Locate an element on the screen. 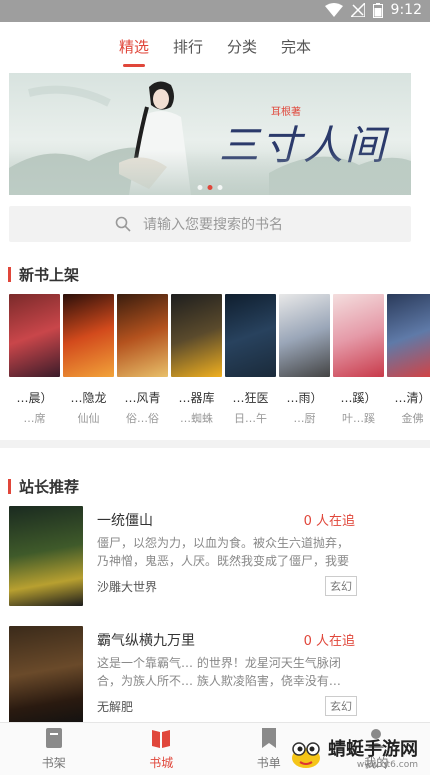 The width and height of the screenshot is (430, 775). book-author: 仙仙 is located at coordinates (88, 418).